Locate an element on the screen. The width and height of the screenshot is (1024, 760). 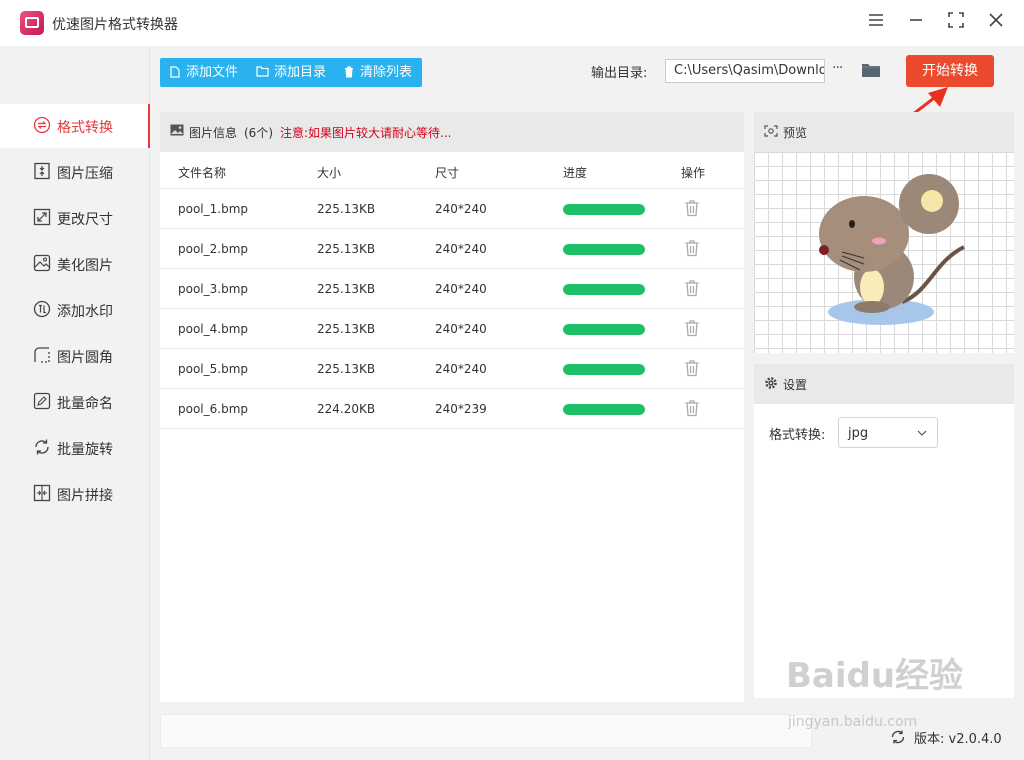
beautify-icon is located at coordinates (42, 263).